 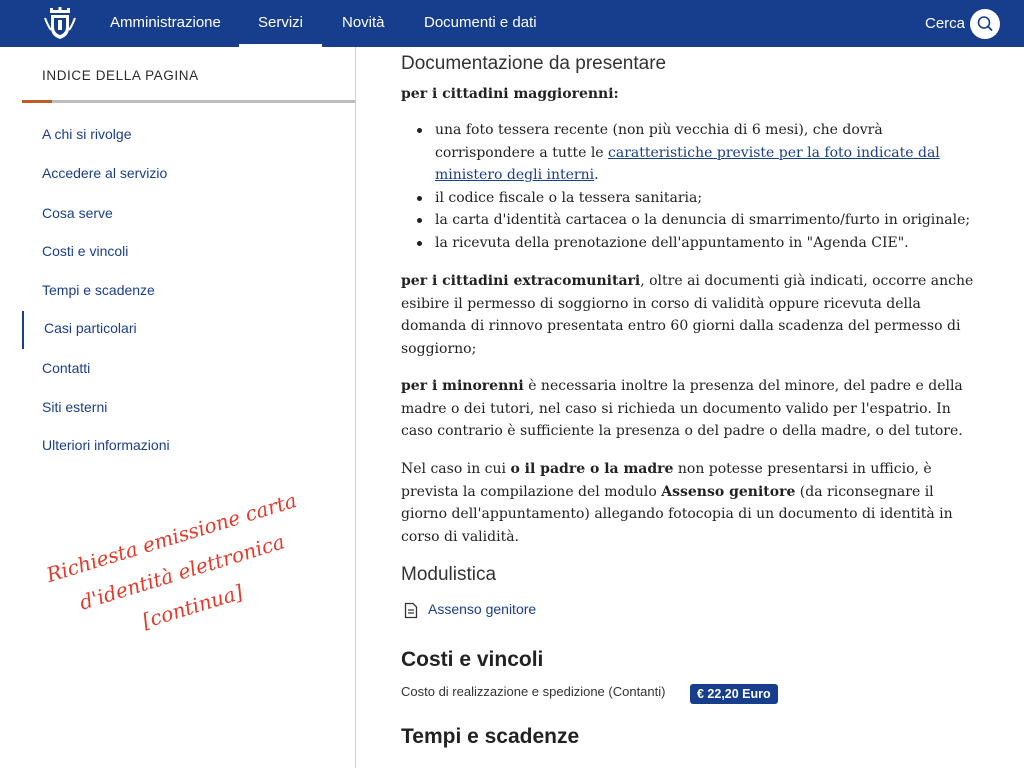 I want to click on assenso-genitore-link: Assenso genitore, so click(x=482, y=609).